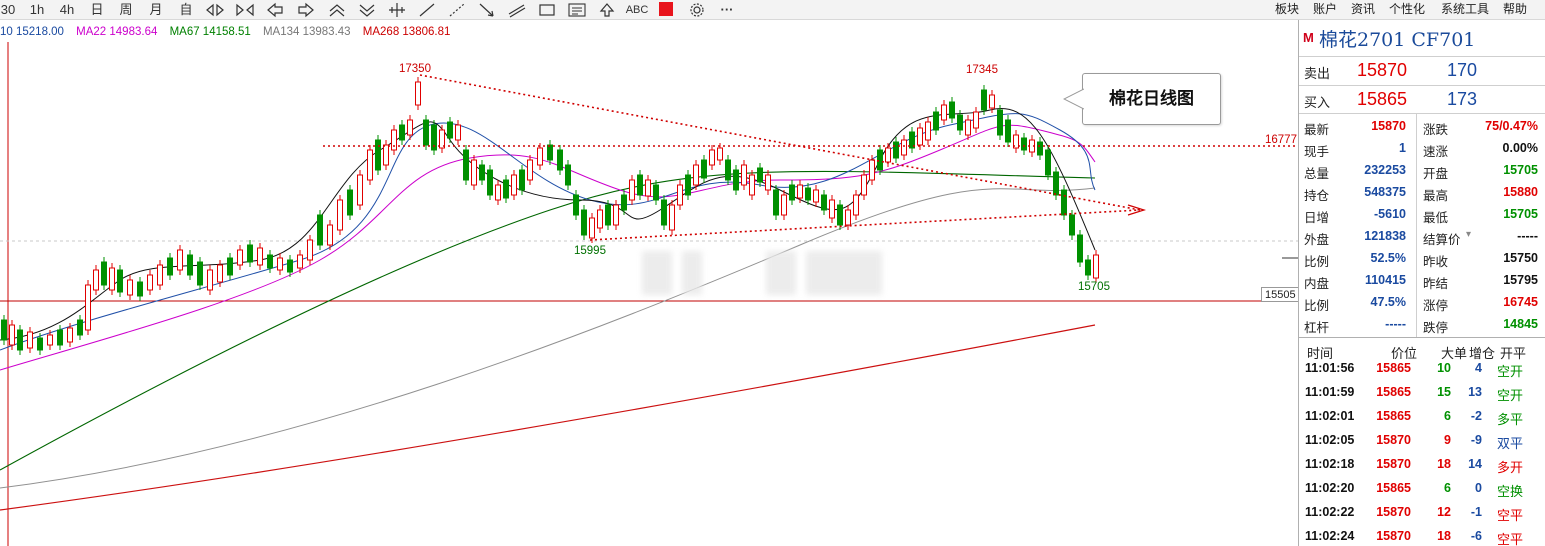 The image size is (1545, 546). I want to click on trade-row: 11:02:01 15865 6 -2 多平, so click(1422, 417).